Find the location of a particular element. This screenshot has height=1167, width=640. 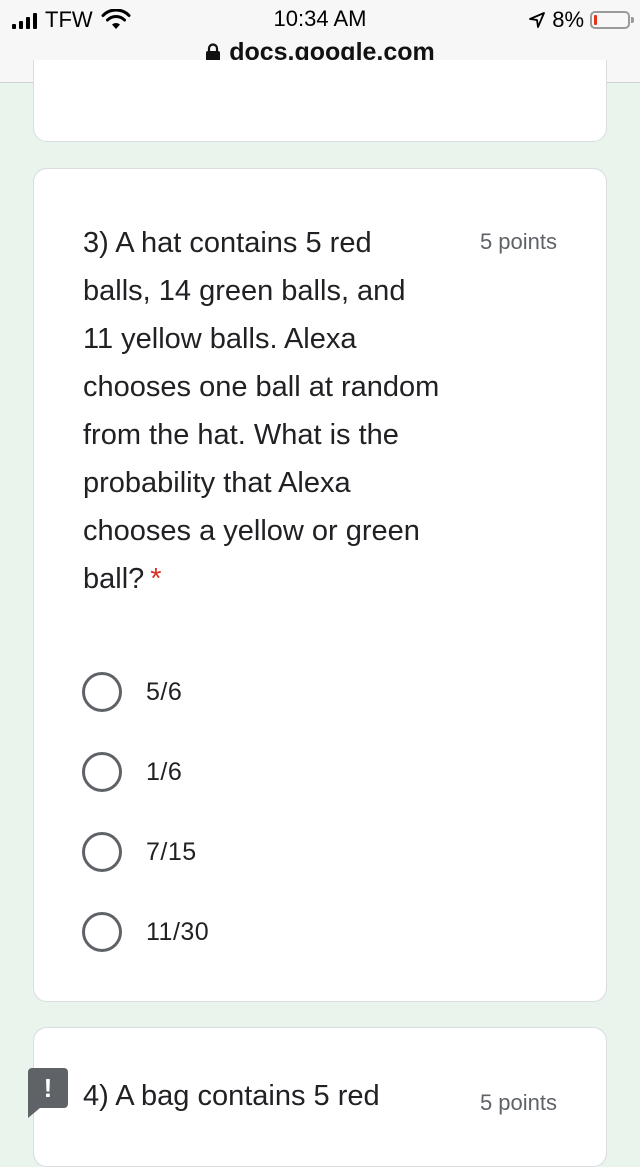

battery-percent: 8% is located at coordinates (568, 19).